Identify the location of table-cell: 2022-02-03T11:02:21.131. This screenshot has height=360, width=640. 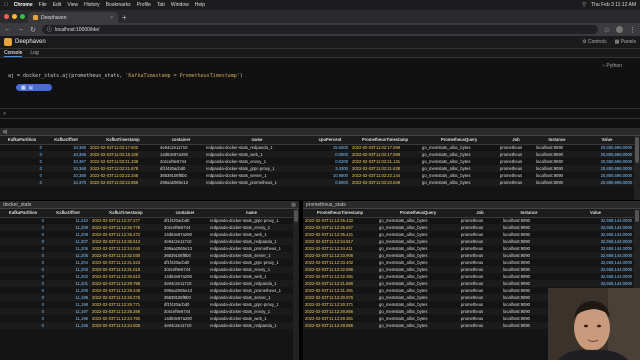
(385, 161).